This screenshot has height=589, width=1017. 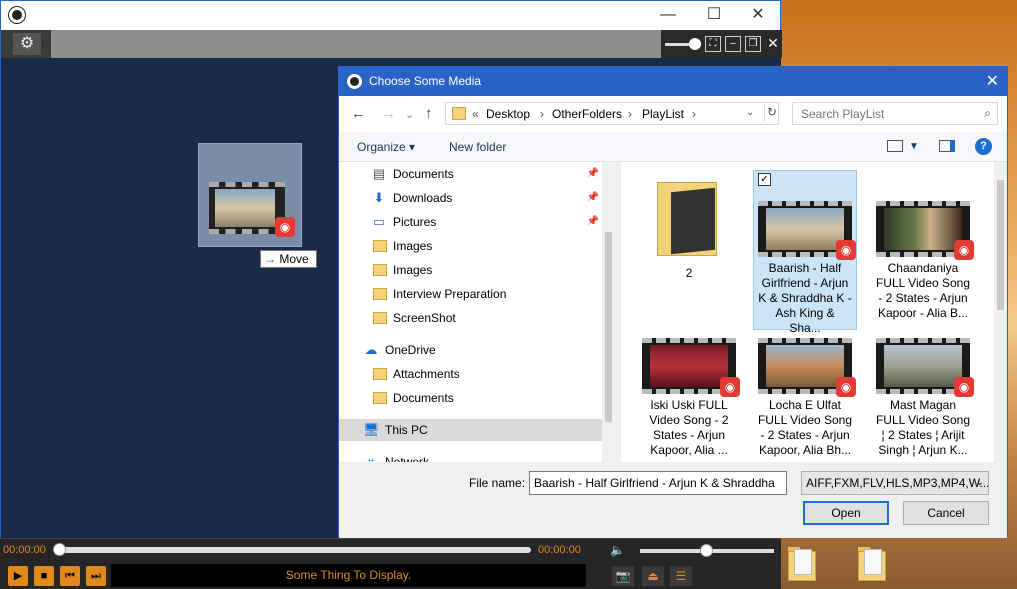 I want to click on nav-item-onedrive: ☁ OneDrive, so click(x=481, y=350).